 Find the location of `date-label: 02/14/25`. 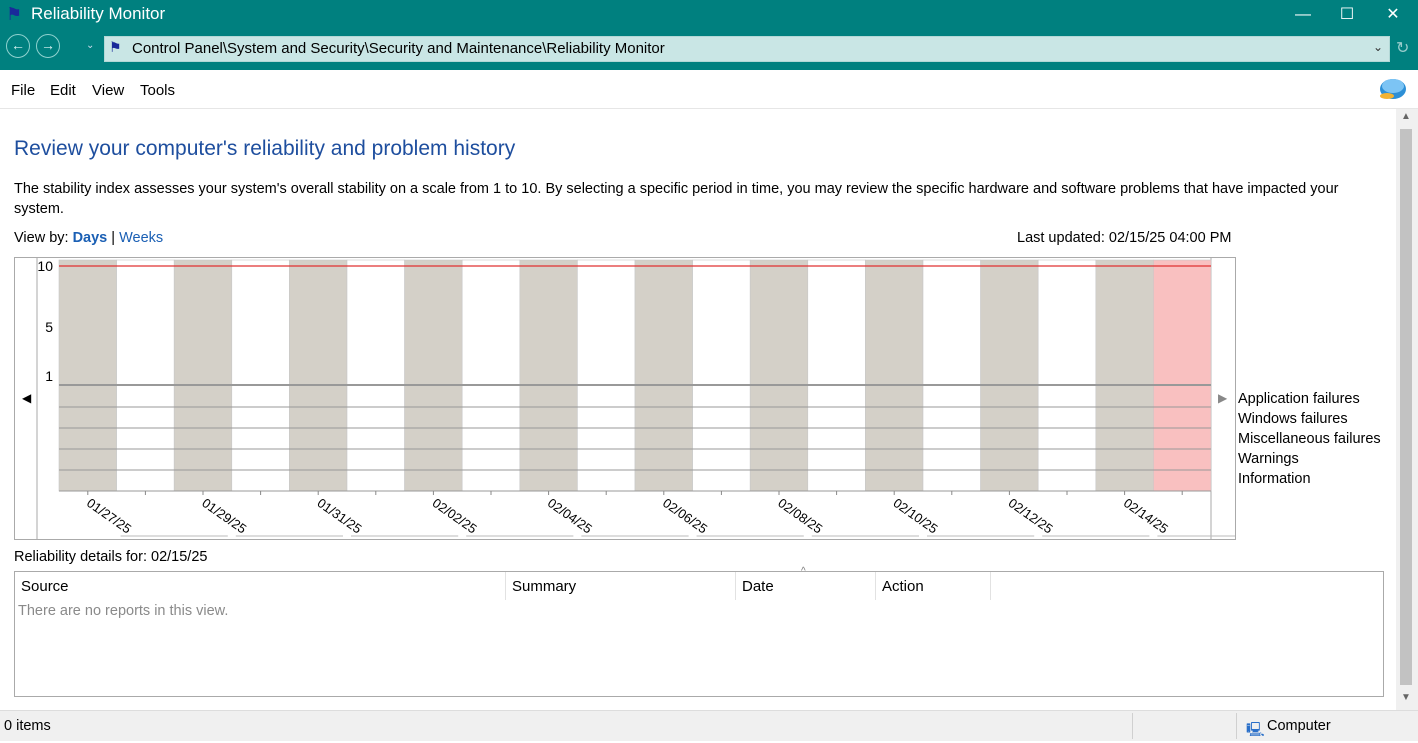

date-label: 02/14/25 is located at coordinates (1146, 515).